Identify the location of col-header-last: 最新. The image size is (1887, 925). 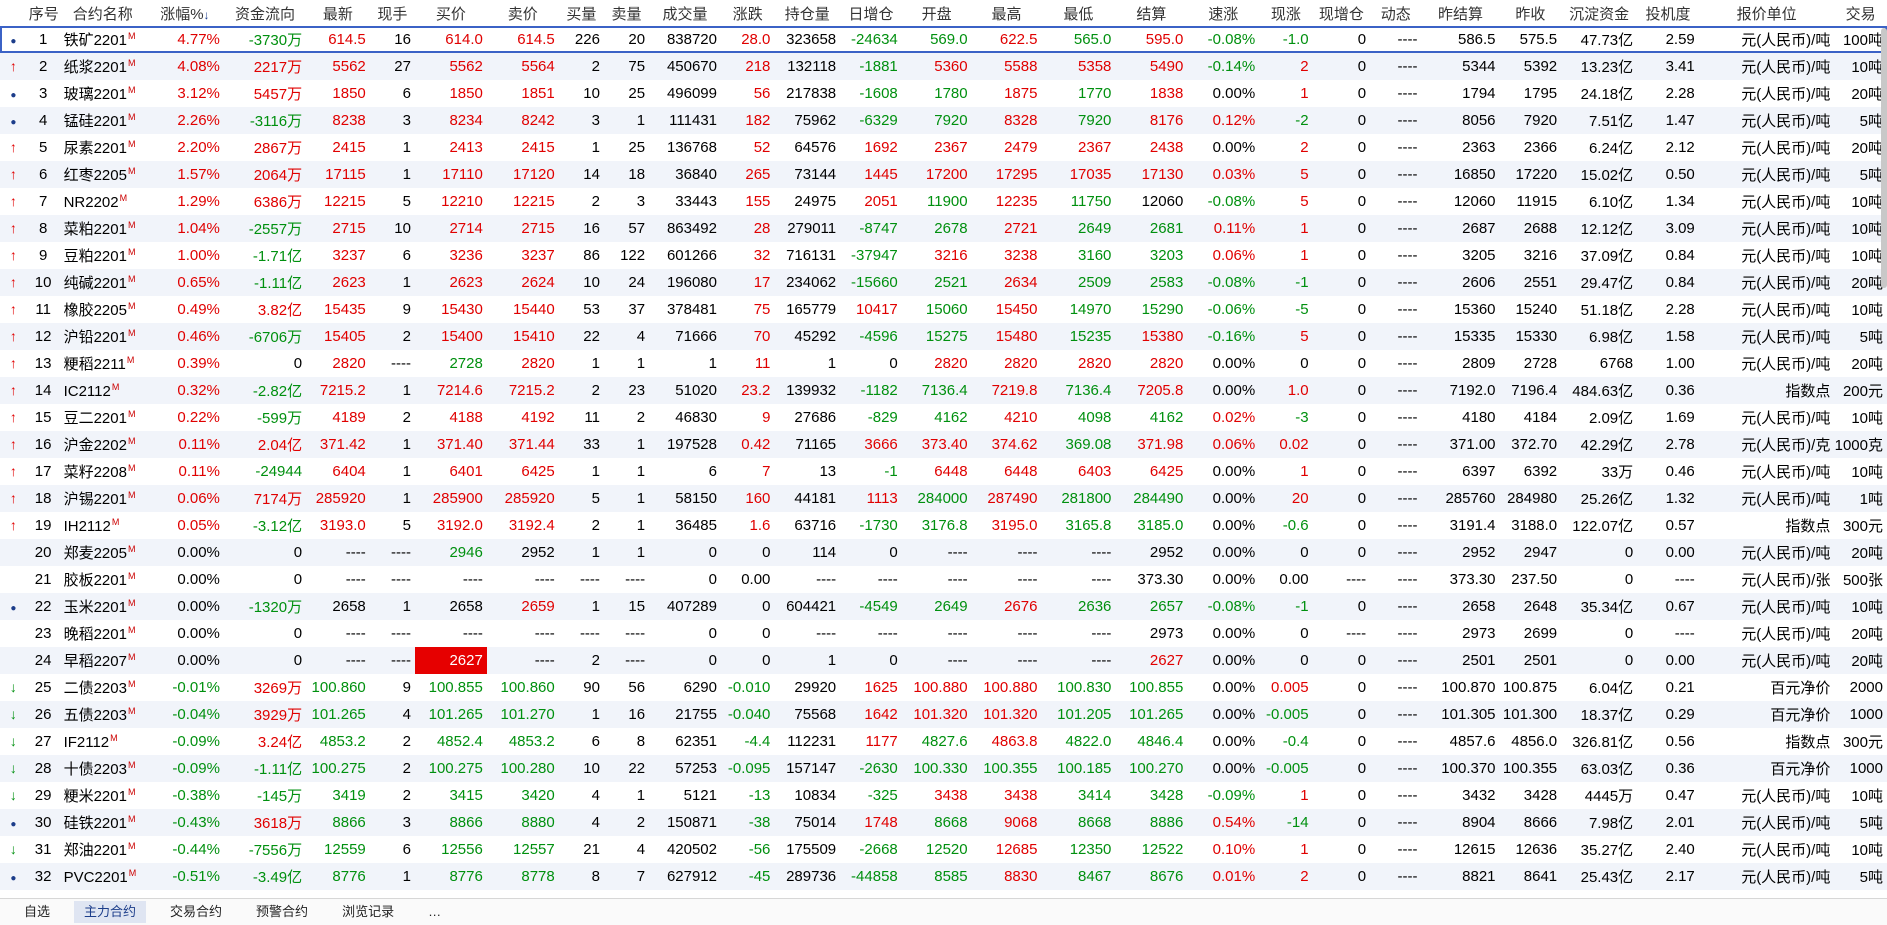
(338, 13).